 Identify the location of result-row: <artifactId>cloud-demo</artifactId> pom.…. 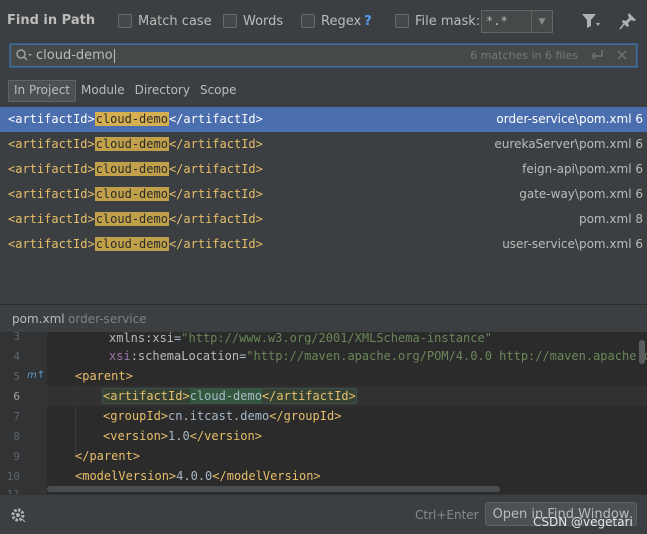
(323, 219).